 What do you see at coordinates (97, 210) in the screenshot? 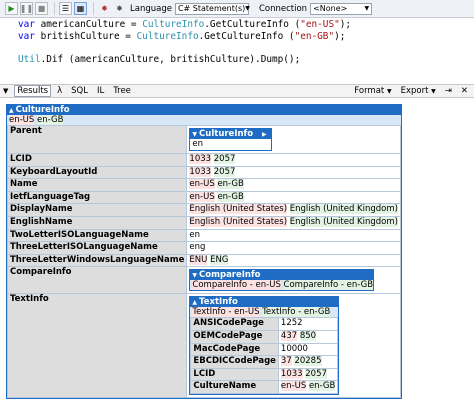
I see `property-key: DisplayName` at bounding box center [97, 210].